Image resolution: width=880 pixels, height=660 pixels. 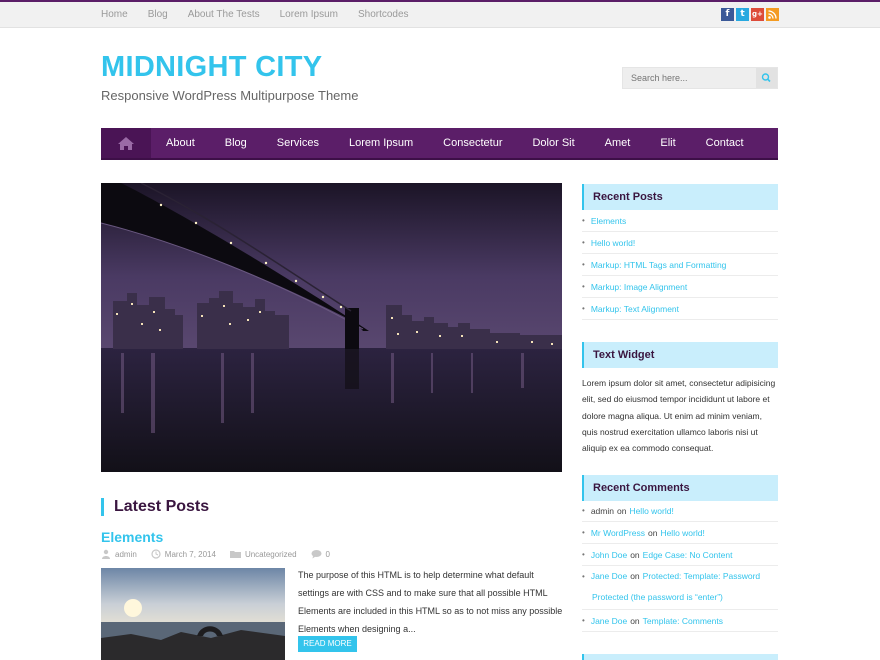 What do you see at coordinates (688, 555) in the screenshot?
I see `comment-post-link: Edge Case: No Content` at bounding box center [688, 555].